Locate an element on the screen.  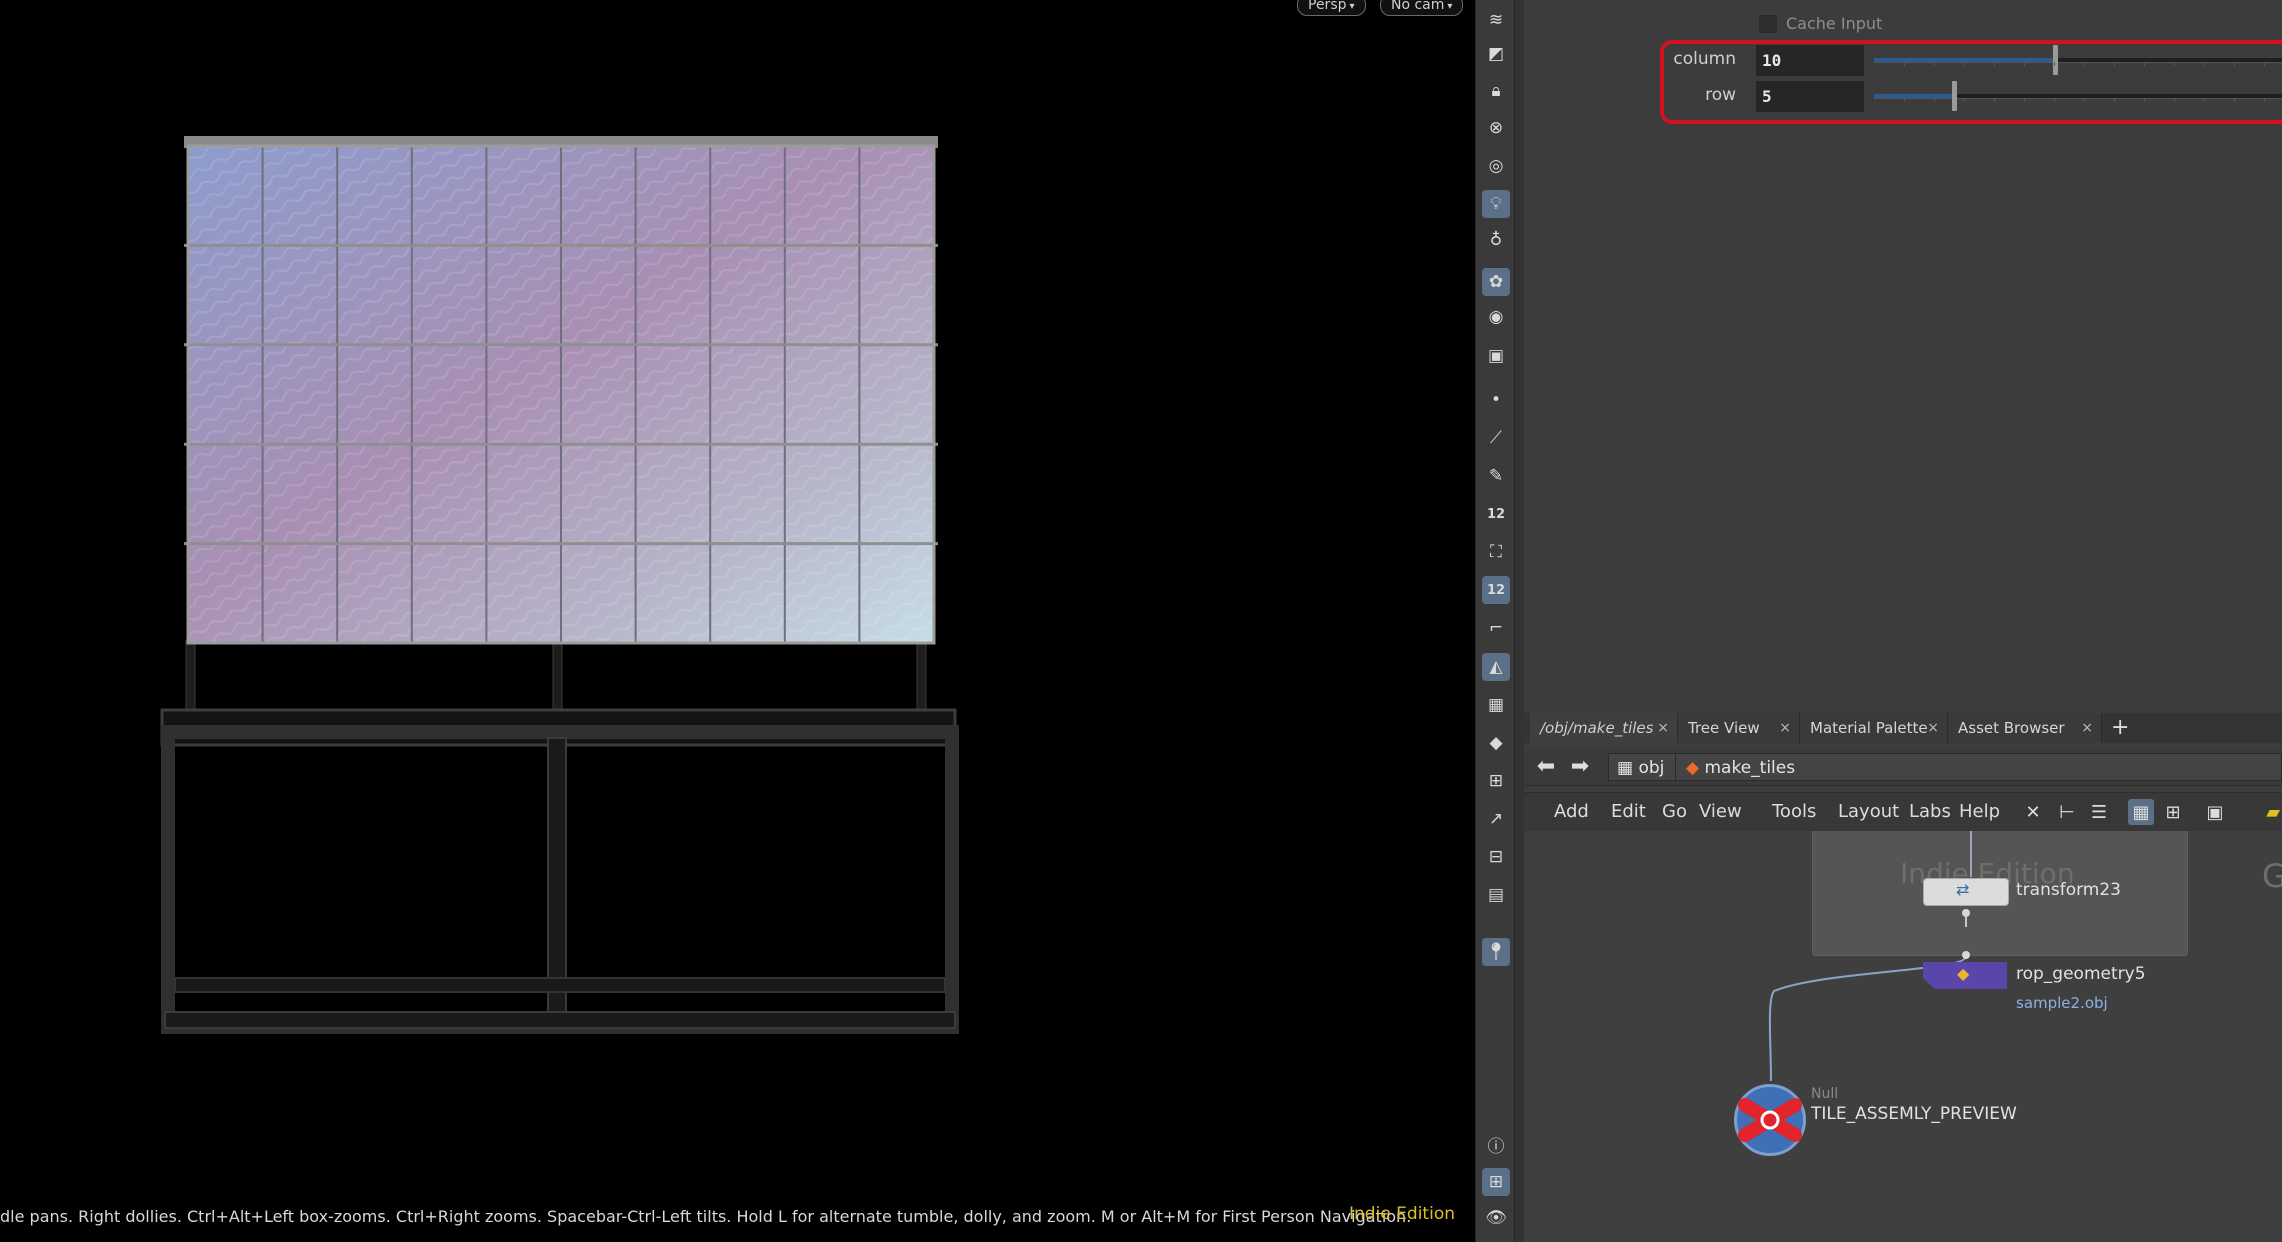
camera-icon: ◉ is located at coordinates (1496, 317).